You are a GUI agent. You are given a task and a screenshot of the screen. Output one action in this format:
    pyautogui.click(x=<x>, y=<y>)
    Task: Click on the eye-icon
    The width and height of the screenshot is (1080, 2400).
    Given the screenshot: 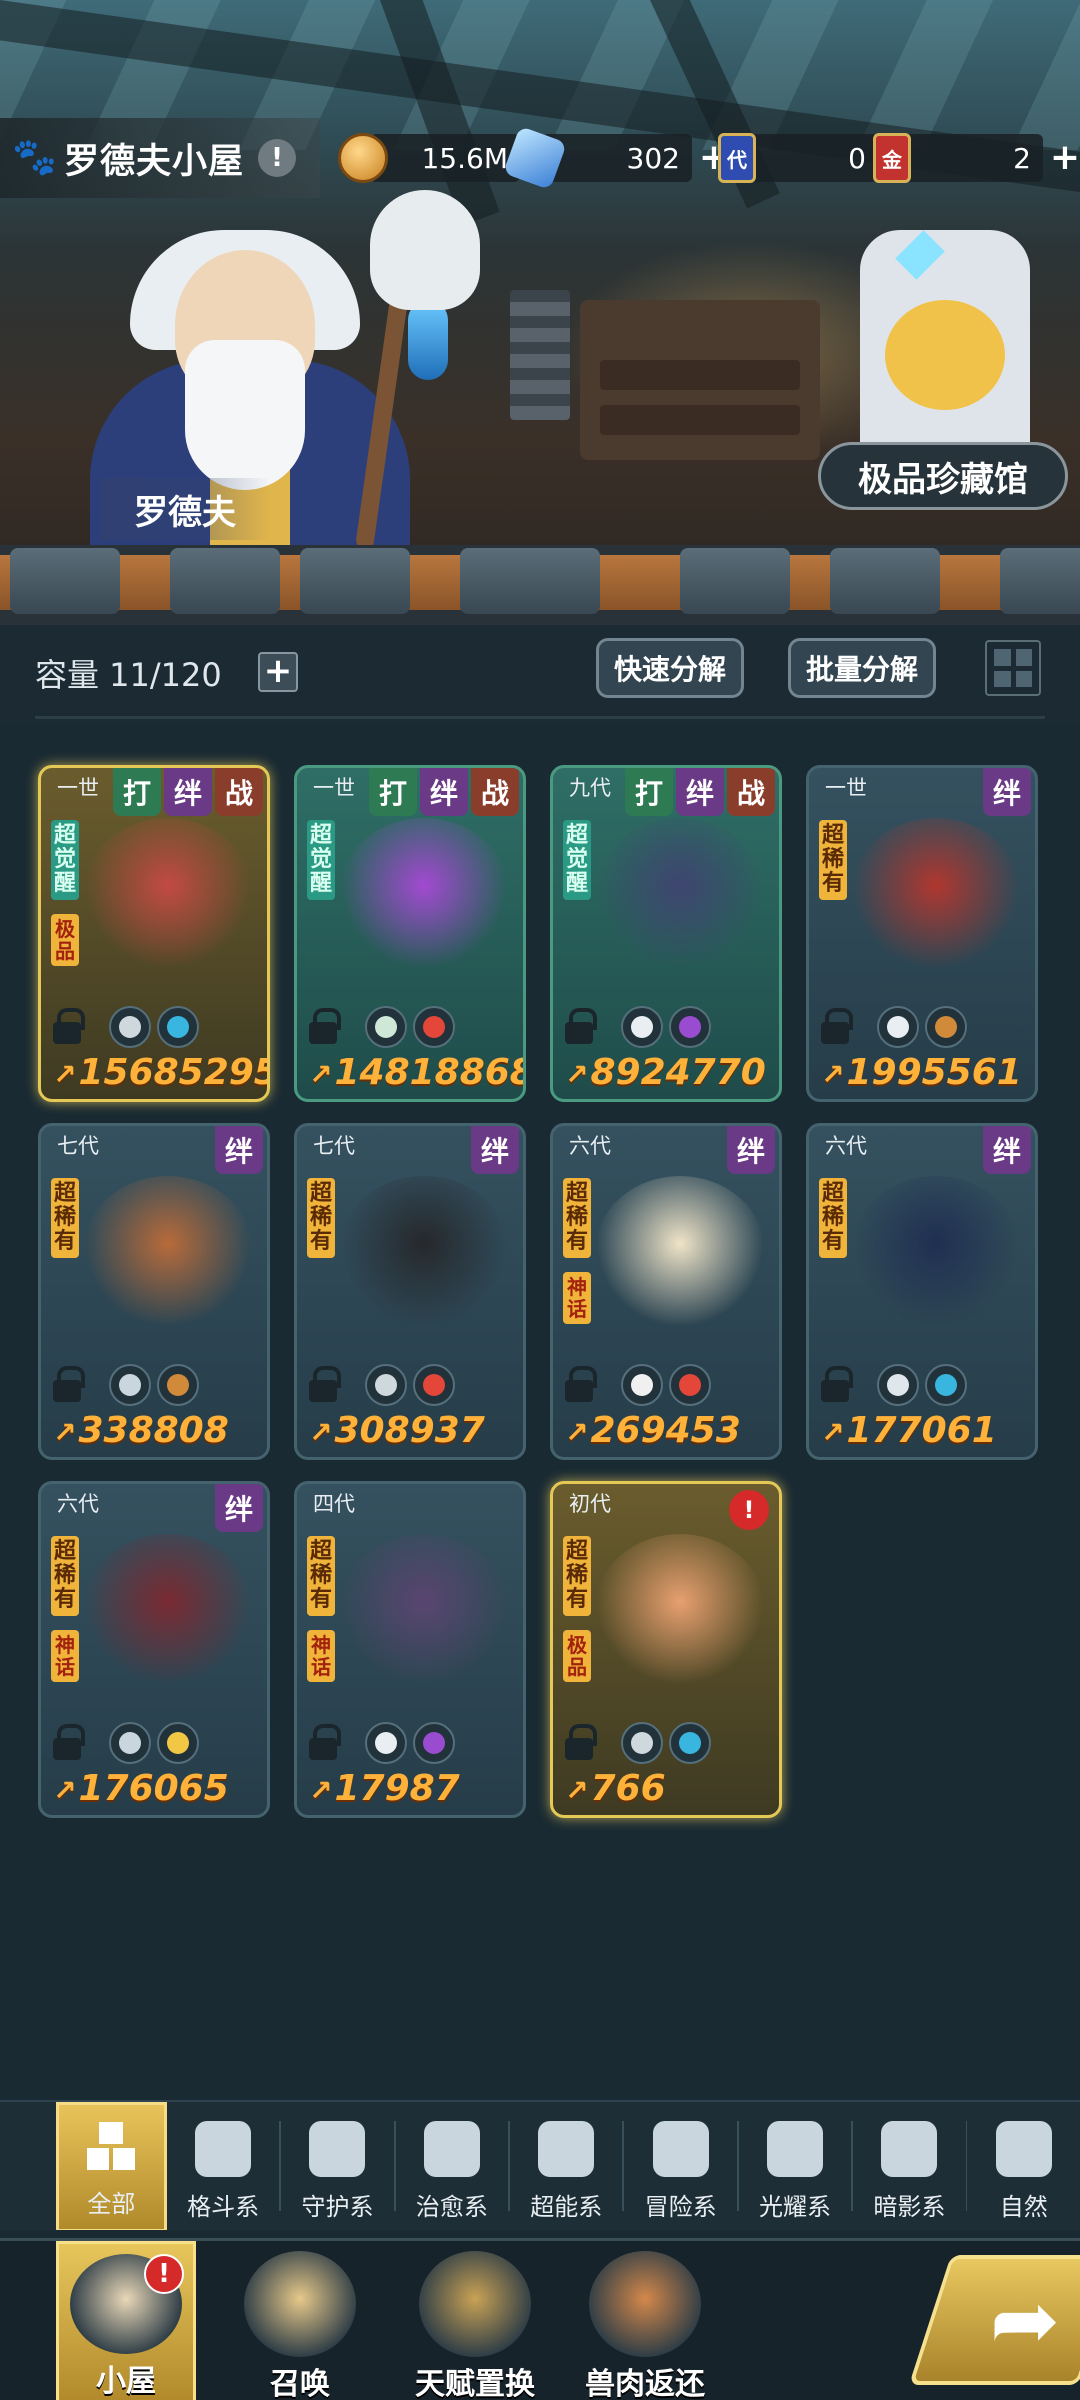 What is the action you would take?
    pyautogui.click(x=909, y=2149)
    